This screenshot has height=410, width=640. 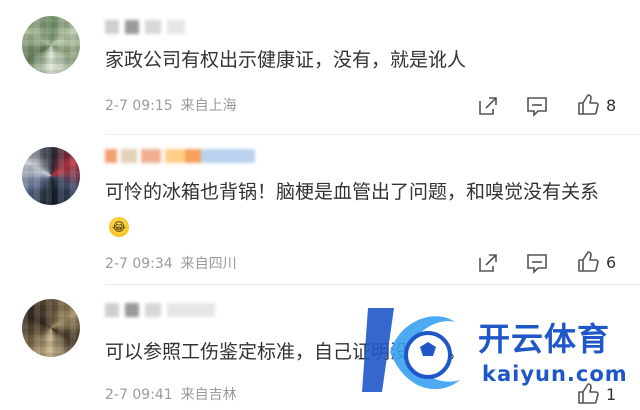 What do you see at coordinates (286, 60) in the screenshot?
I see `comment-text: 家政公司有权出示健康证，没有，就是讹人` at bounding box center [286, 60].